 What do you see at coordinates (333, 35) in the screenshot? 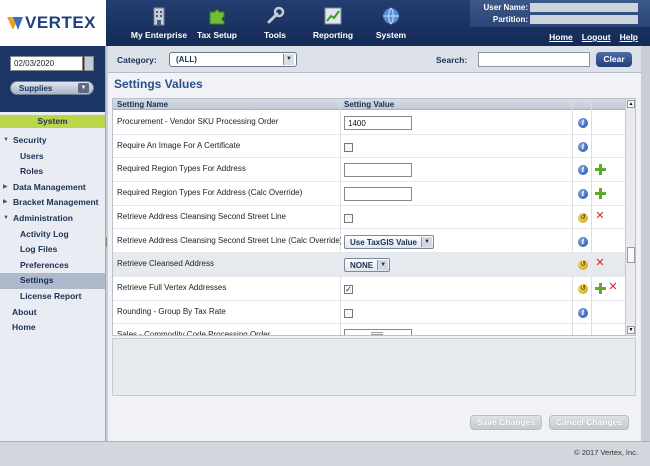
I see `nav-label: Reporting` at bounding box center [333, 35].